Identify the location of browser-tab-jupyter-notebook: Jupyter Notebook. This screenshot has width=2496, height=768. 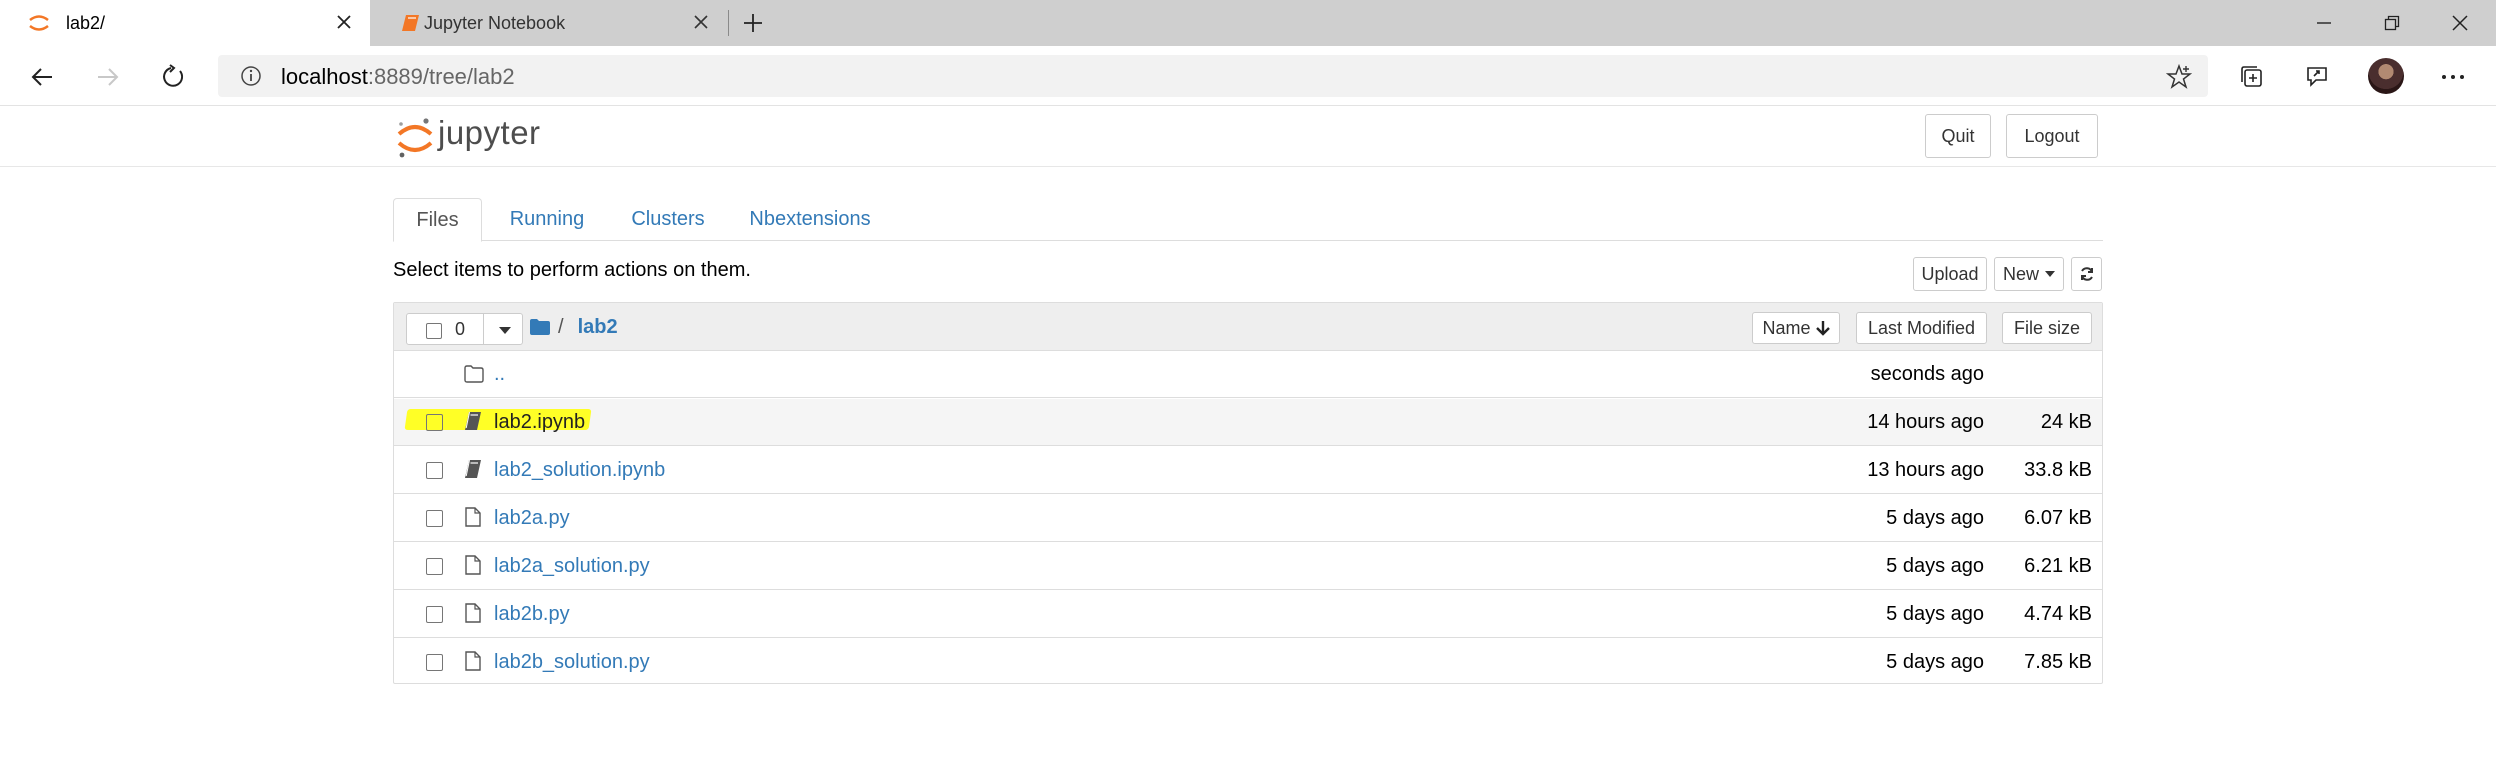
(549, 23).